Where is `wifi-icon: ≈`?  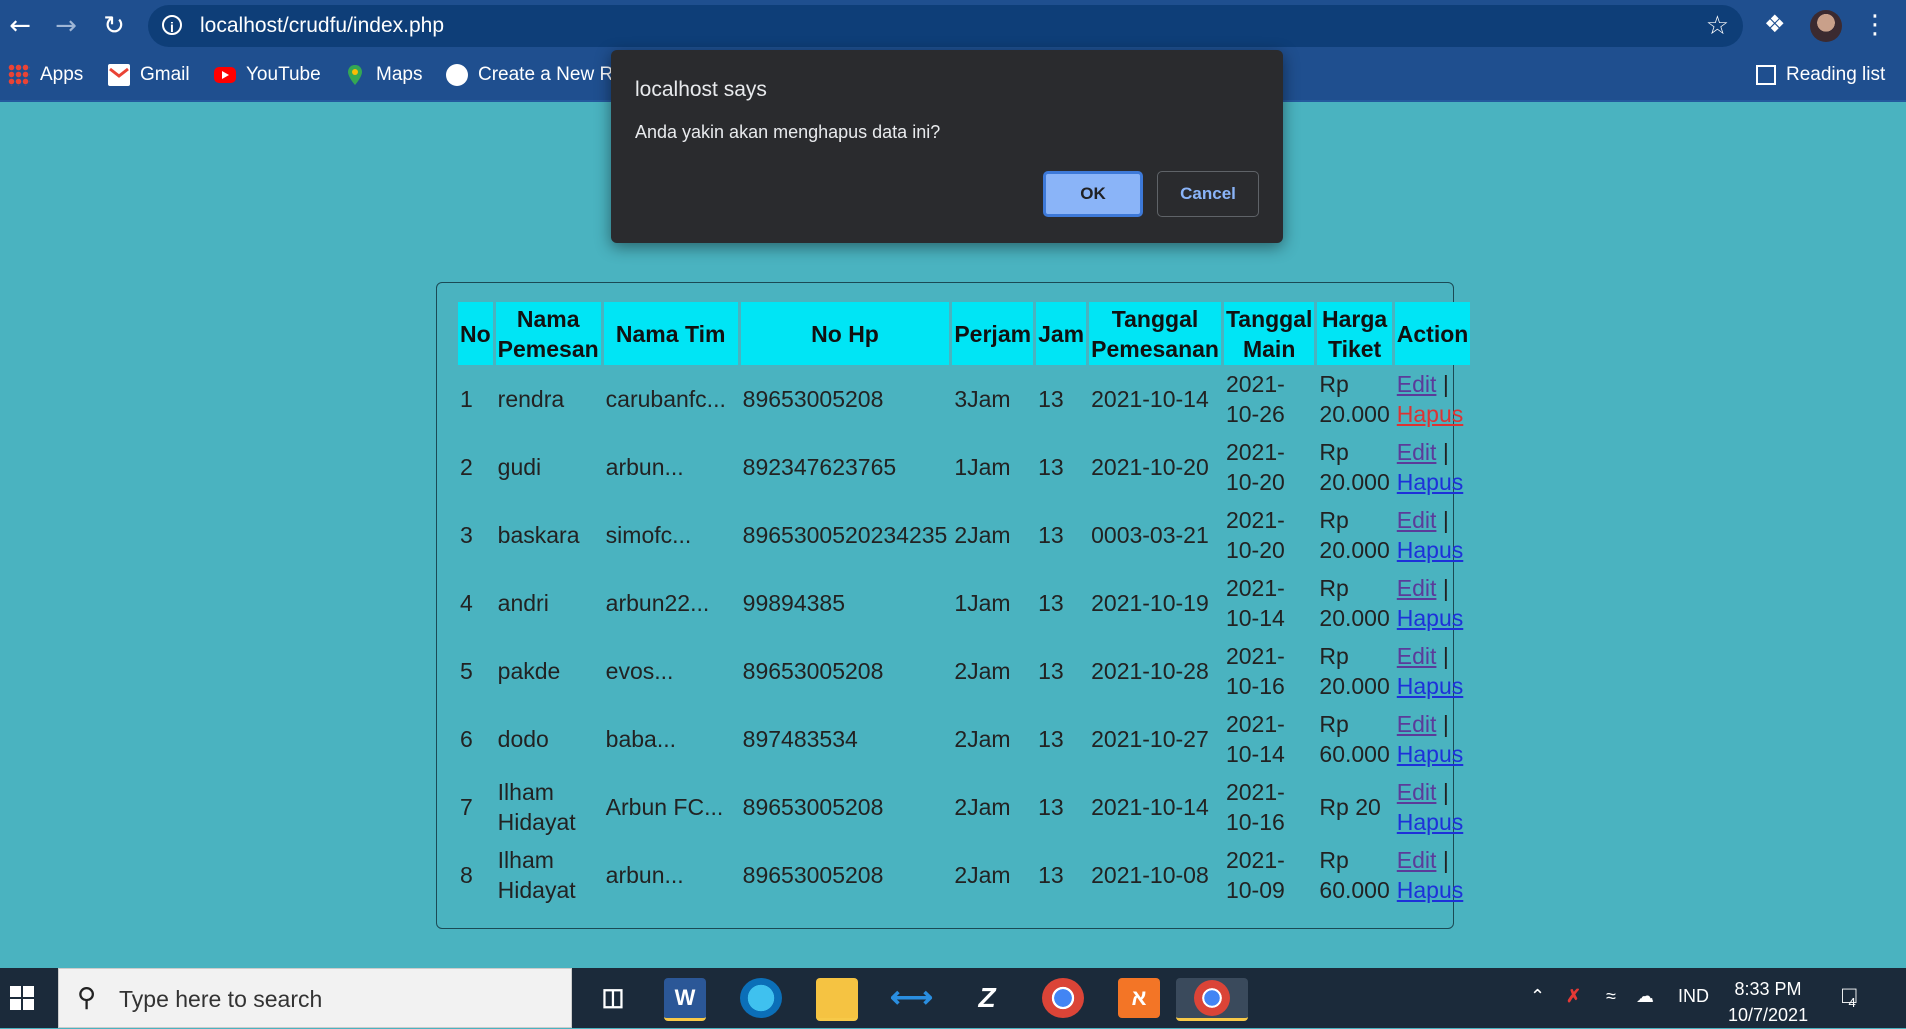 wifi-icon: ≈ is located at coordinates (1611, 996).